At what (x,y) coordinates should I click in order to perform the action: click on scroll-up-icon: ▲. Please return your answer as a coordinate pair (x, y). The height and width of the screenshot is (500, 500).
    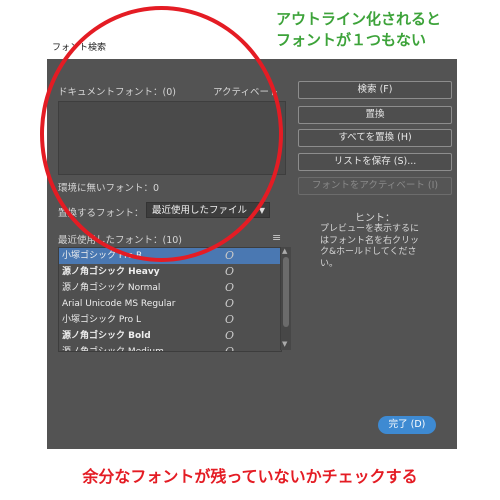
    Looking at the image, I should click on (284, 251).